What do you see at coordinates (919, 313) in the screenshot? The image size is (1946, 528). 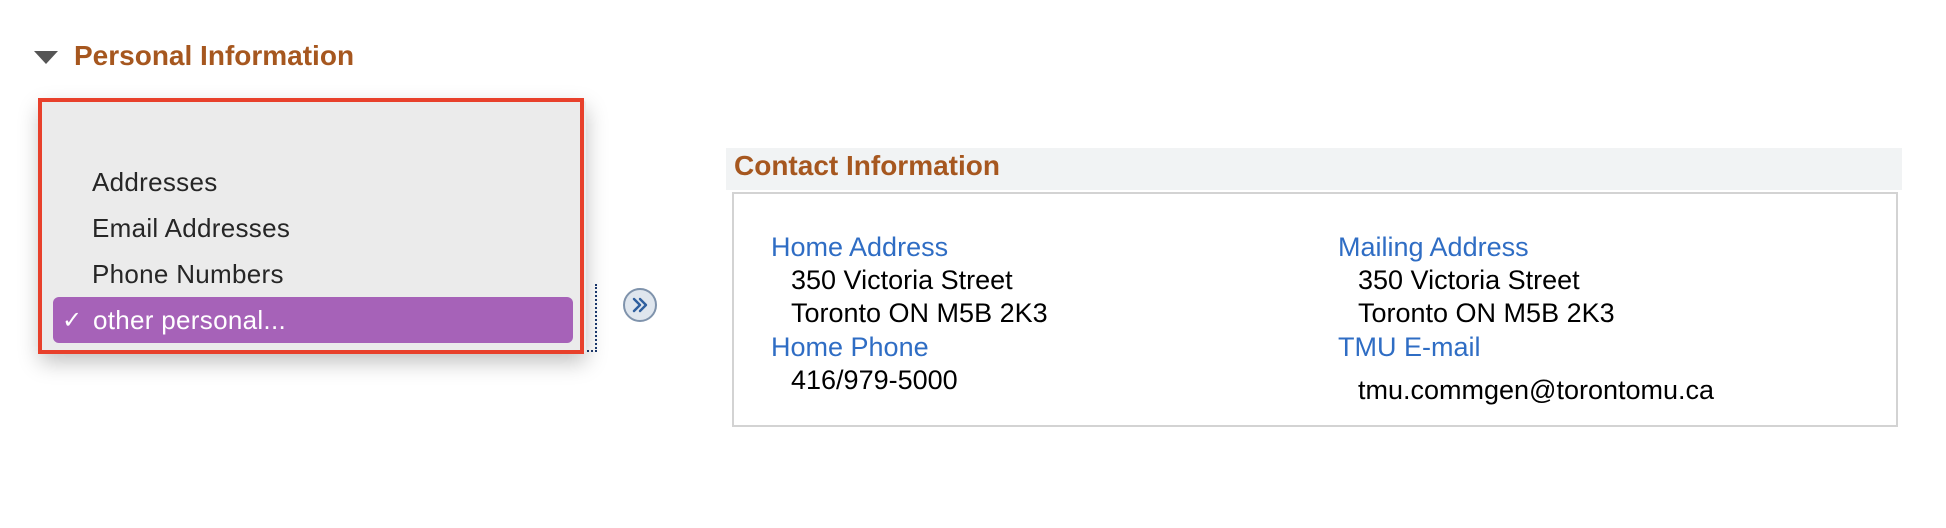 I see `home-address-line2: Toronto ON M5B 2K3` at bounding box center [919, 313].